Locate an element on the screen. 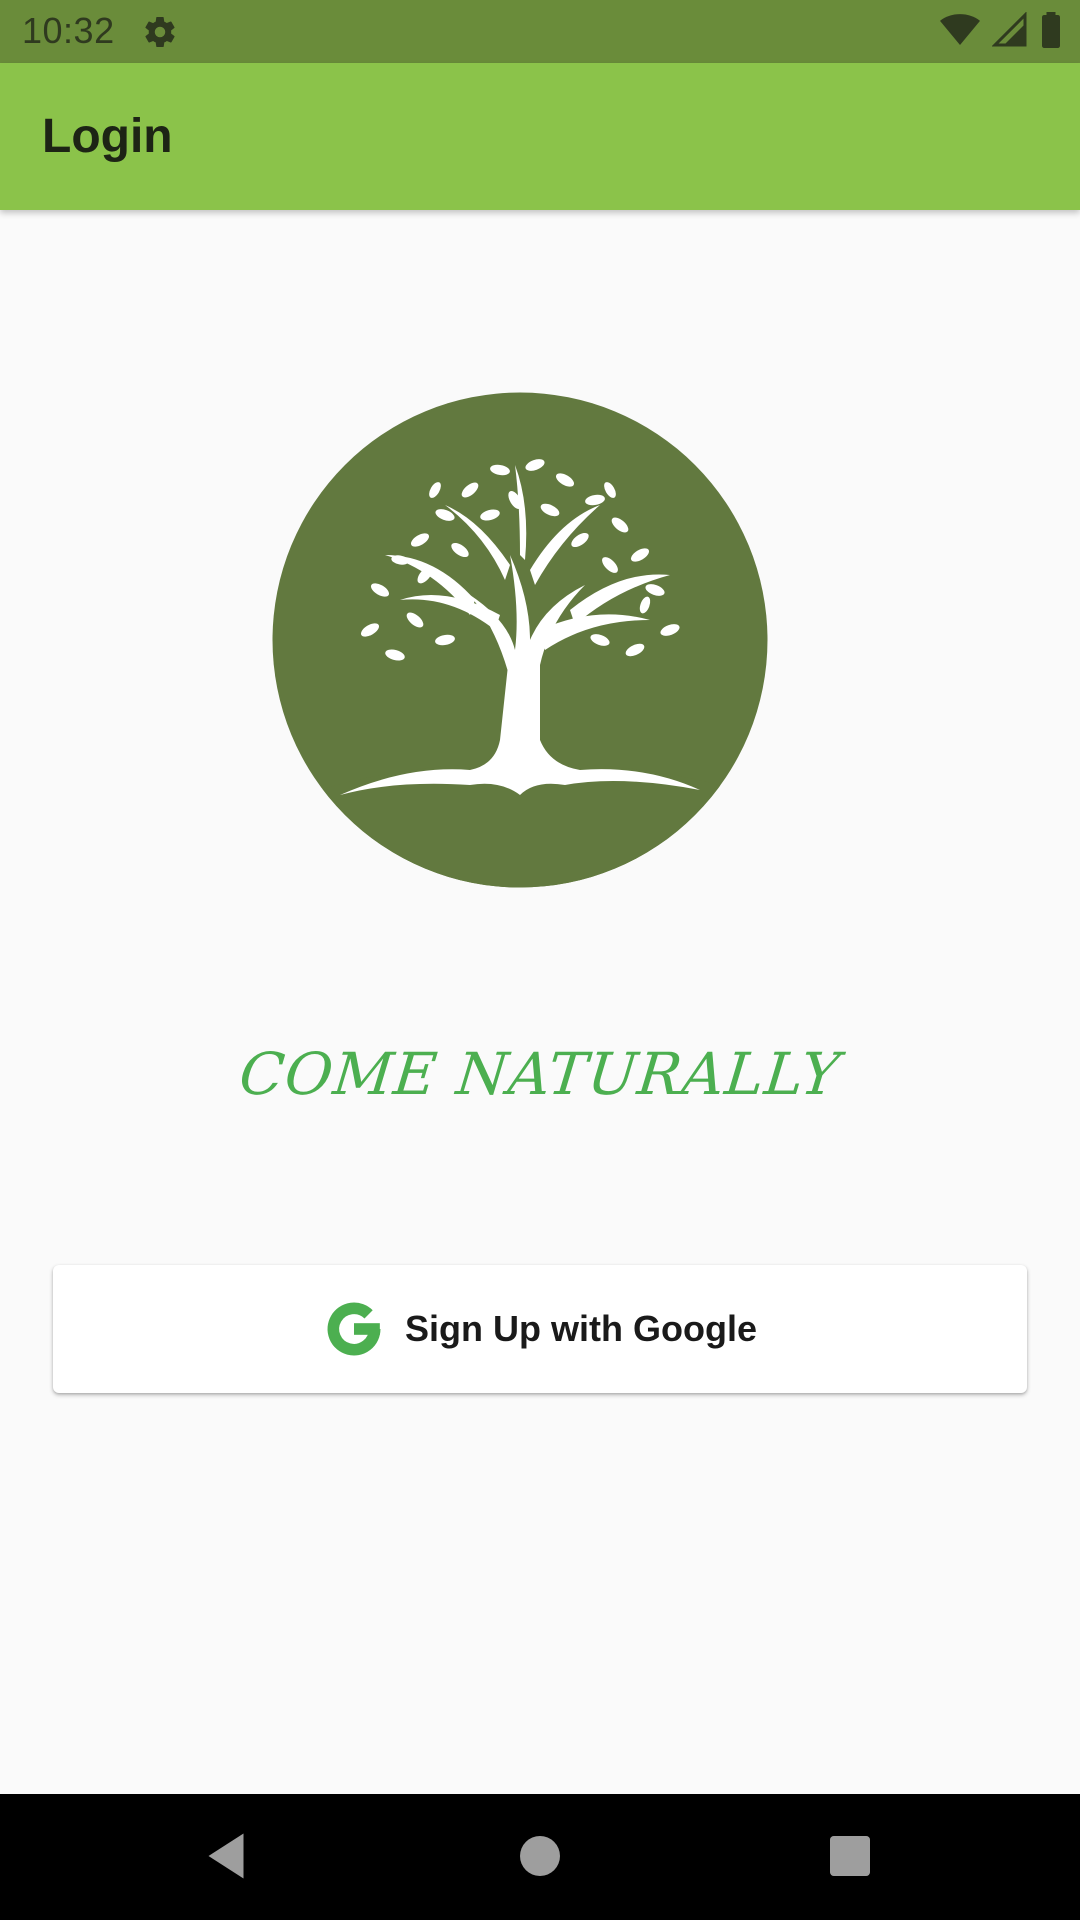 This screenshot has height=1920, width=1080. home-icon is located at coordinates (540, 1856).